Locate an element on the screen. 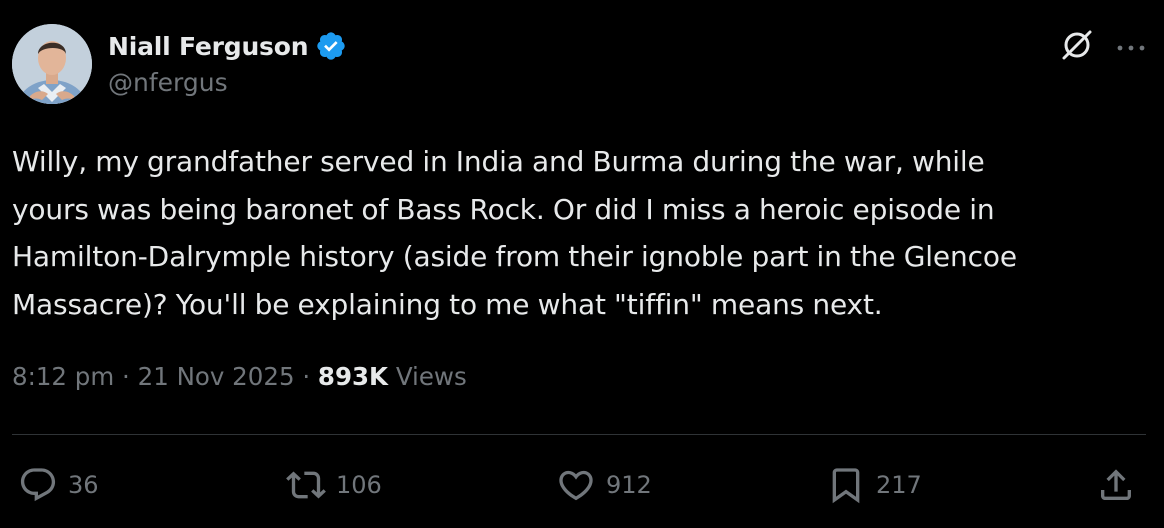 The width and height of the screenshot is (1164, 528). reply-icon is located at coordinates (38, 485).